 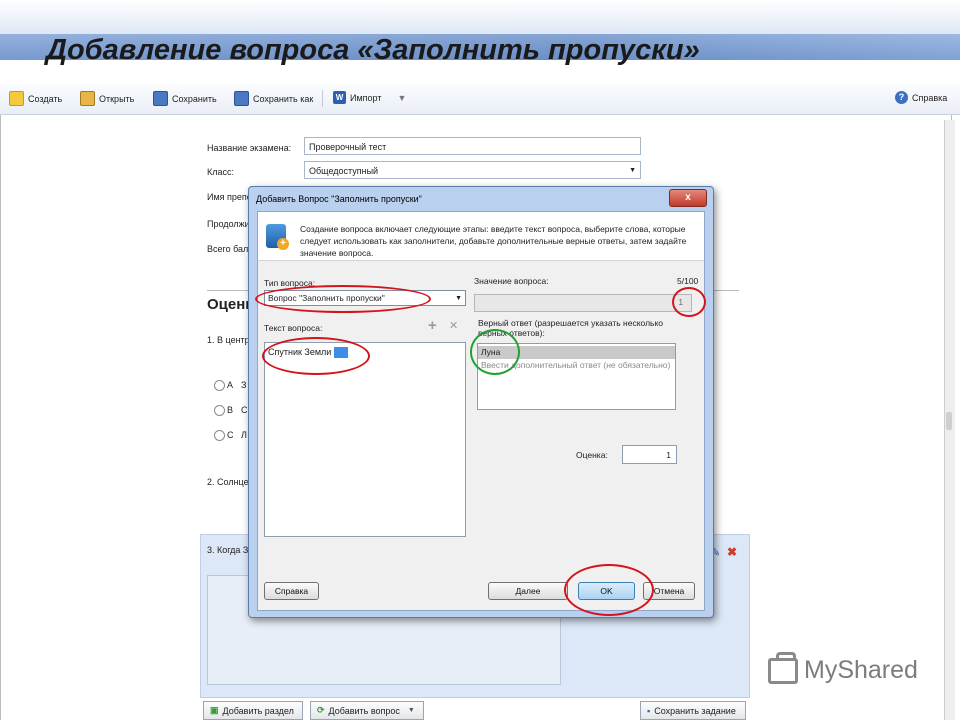 I want to click on total-label: Всего балл, so click(x=230, y=249).